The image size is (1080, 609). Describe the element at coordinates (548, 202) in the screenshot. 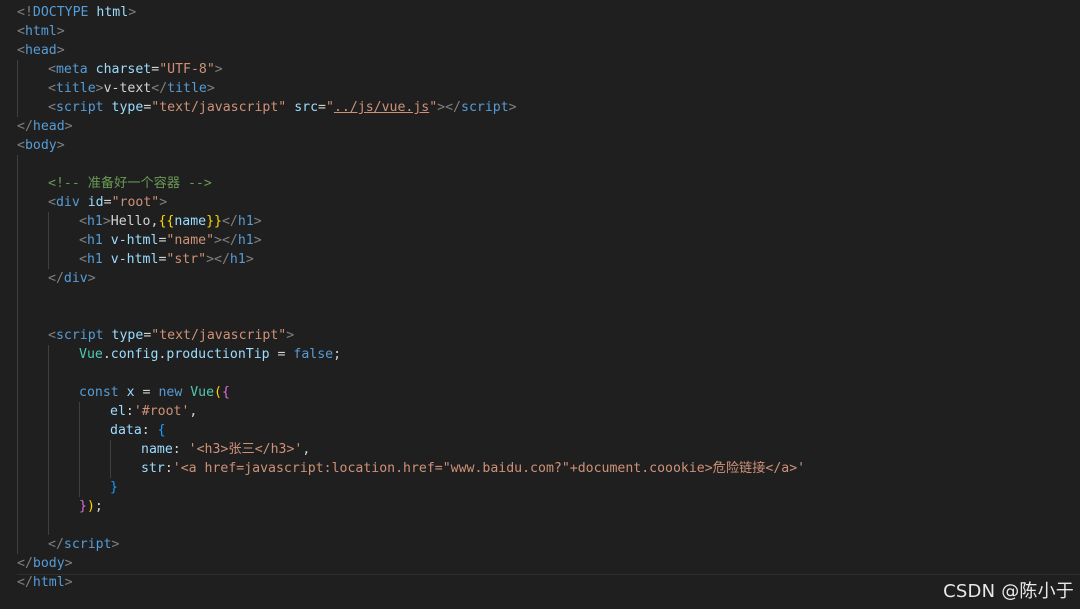

I see `code-line: <div id="root">` at that location.